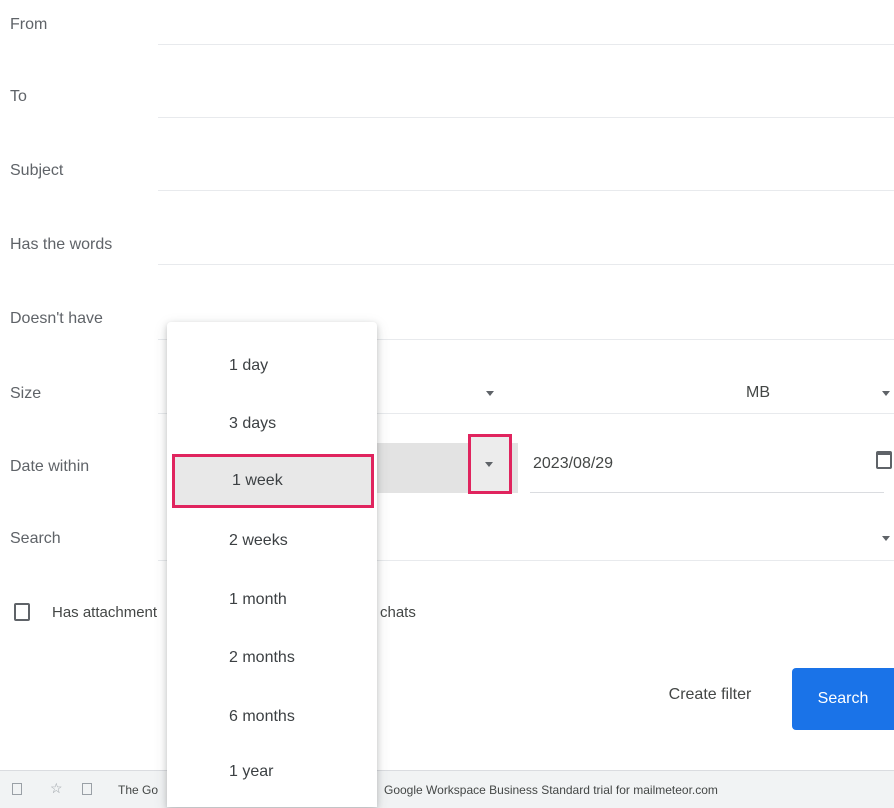 The image size is (894, 808). Describe the element at coordinates (490, 393) in the screenshot. I see `size-operator-chevron-down-icon` at that location.